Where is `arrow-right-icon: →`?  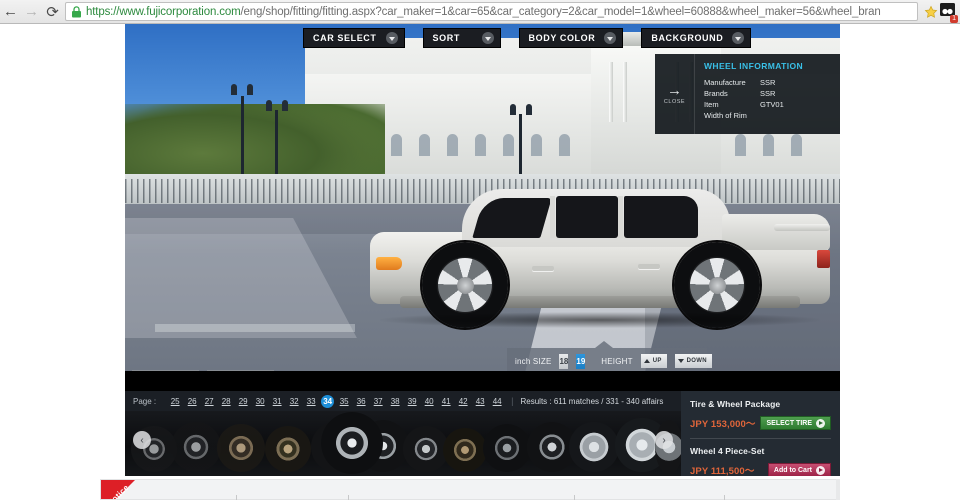
arrow-right-icon: → is located at coordinates (674, 90).